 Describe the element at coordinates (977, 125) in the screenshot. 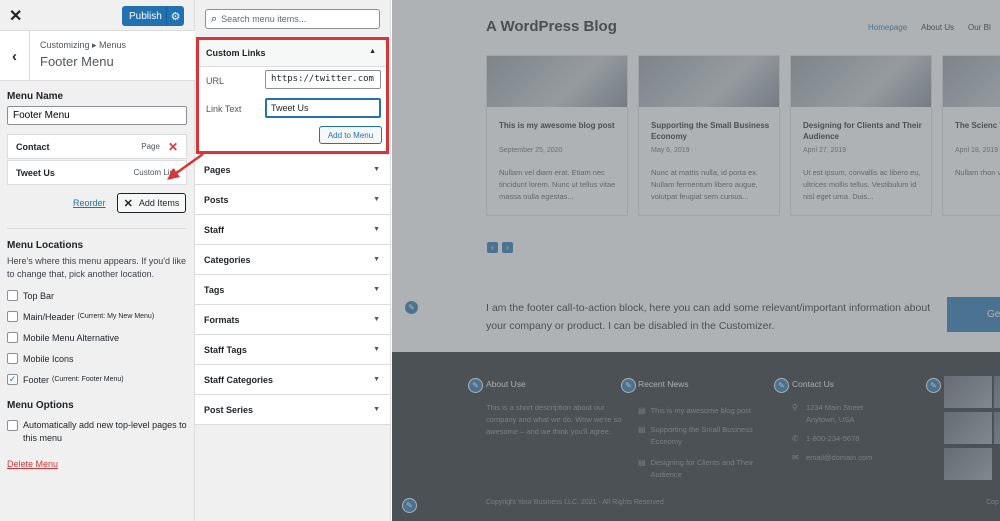

I see `post-title: The Scienc Work (Vide` at that location.